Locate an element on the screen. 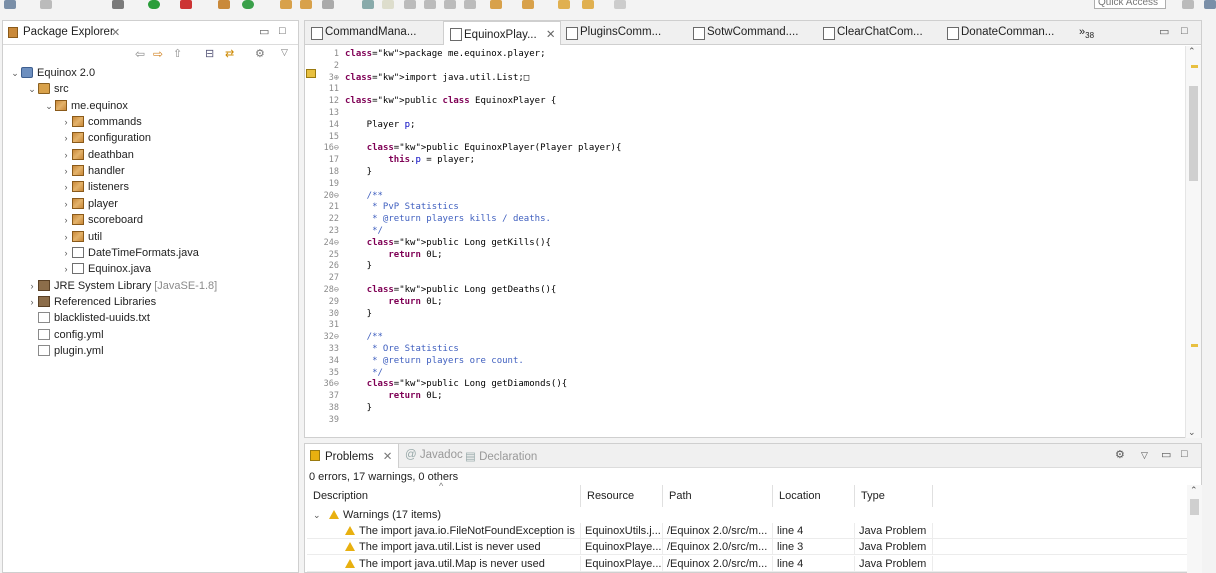  tree-item: › DateTimeFormats.java is located at coordinates (129, 253).